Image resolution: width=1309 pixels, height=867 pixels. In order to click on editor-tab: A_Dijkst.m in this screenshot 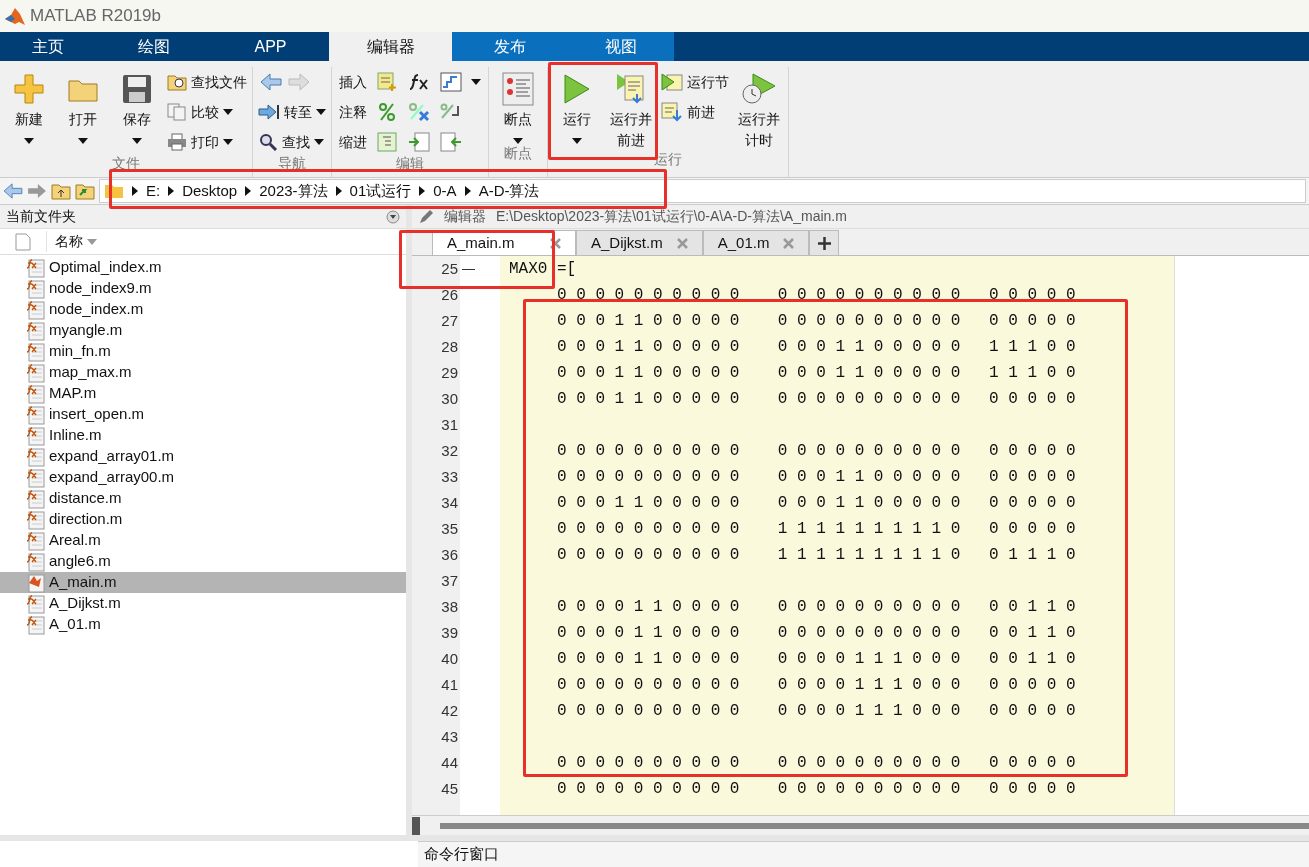, I will do `click(639, 242)`.